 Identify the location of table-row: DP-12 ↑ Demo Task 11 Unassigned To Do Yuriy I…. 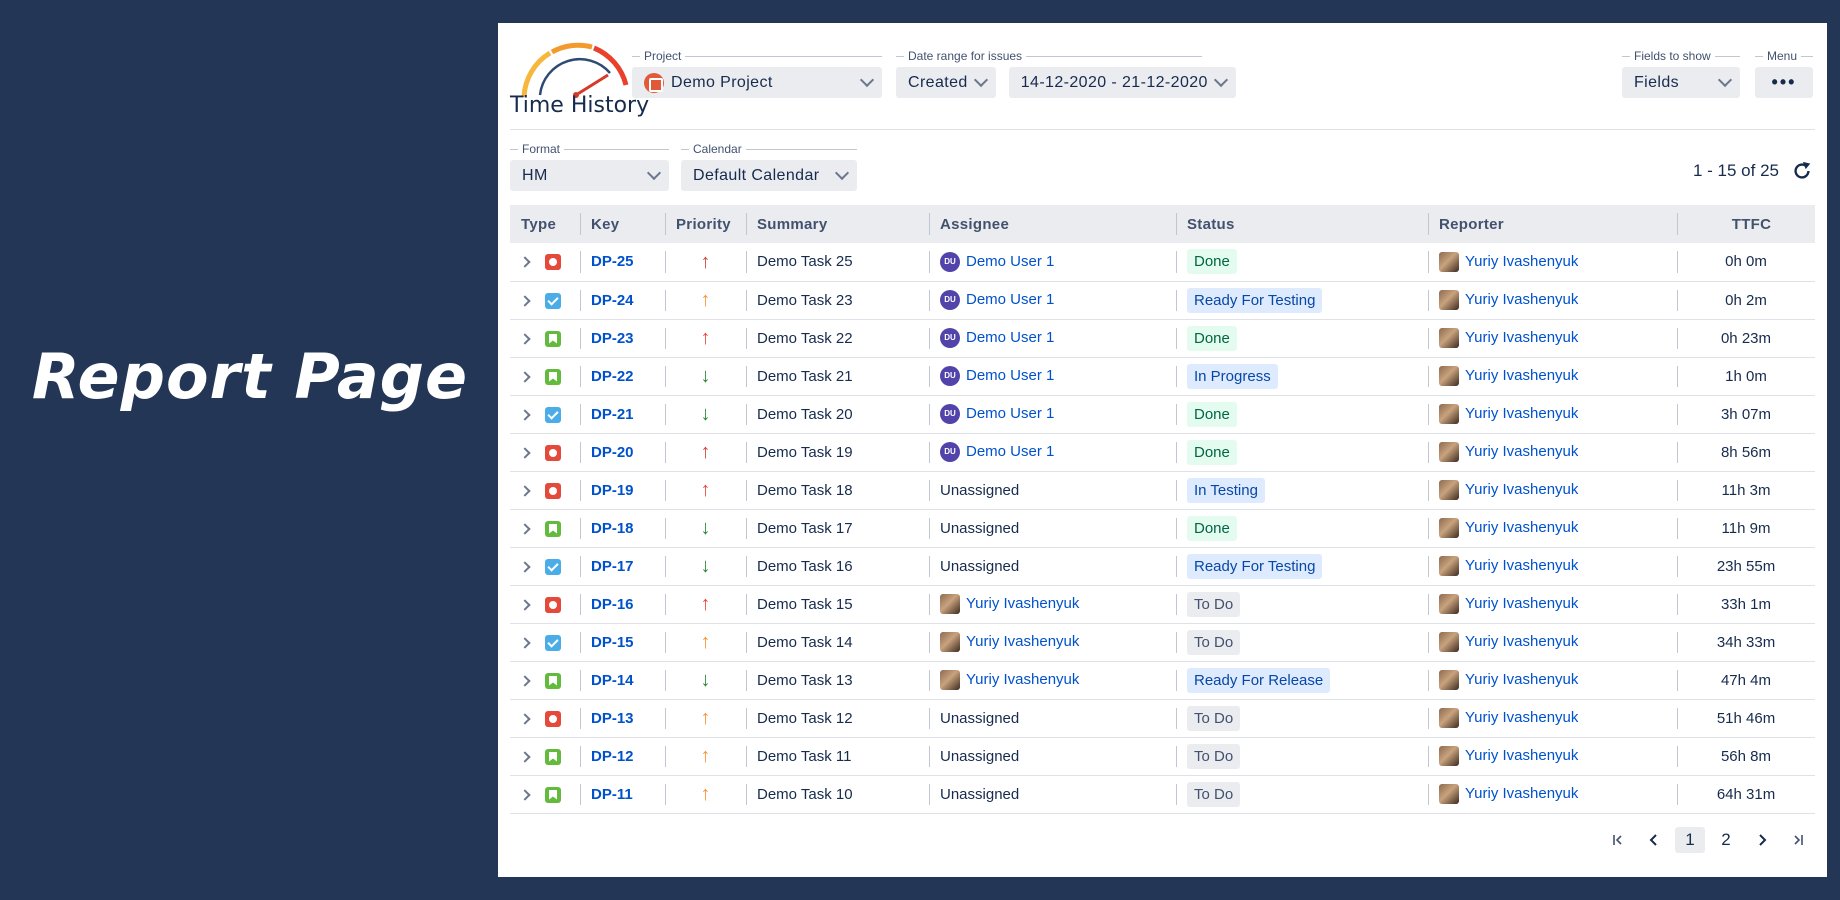
(1162, 756).